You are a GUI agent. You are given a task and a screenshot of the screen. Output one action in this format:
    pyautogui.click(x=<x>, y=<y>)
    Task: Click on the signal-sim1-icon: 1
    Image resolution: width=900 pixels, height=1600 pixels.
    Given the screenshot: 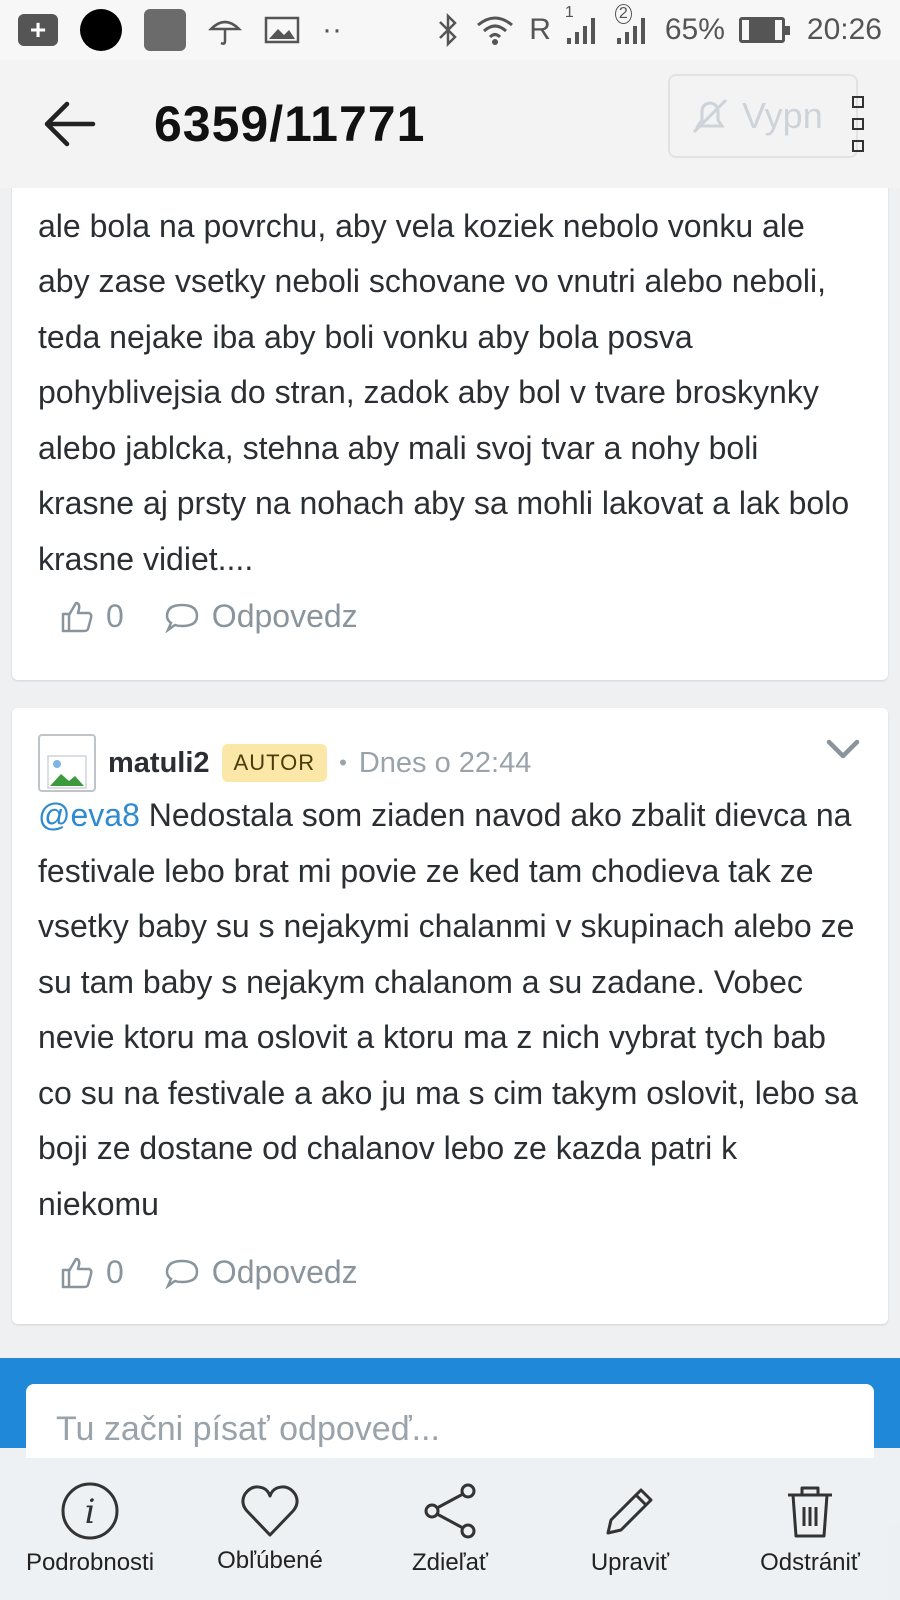 What is the action you would take?
    pyautogui.click(x=583, y=25)
    